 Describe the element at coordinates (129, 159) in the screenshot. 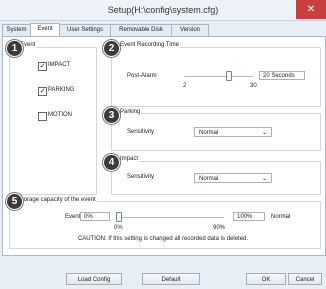

I see `impact-title: Impact` at that location.